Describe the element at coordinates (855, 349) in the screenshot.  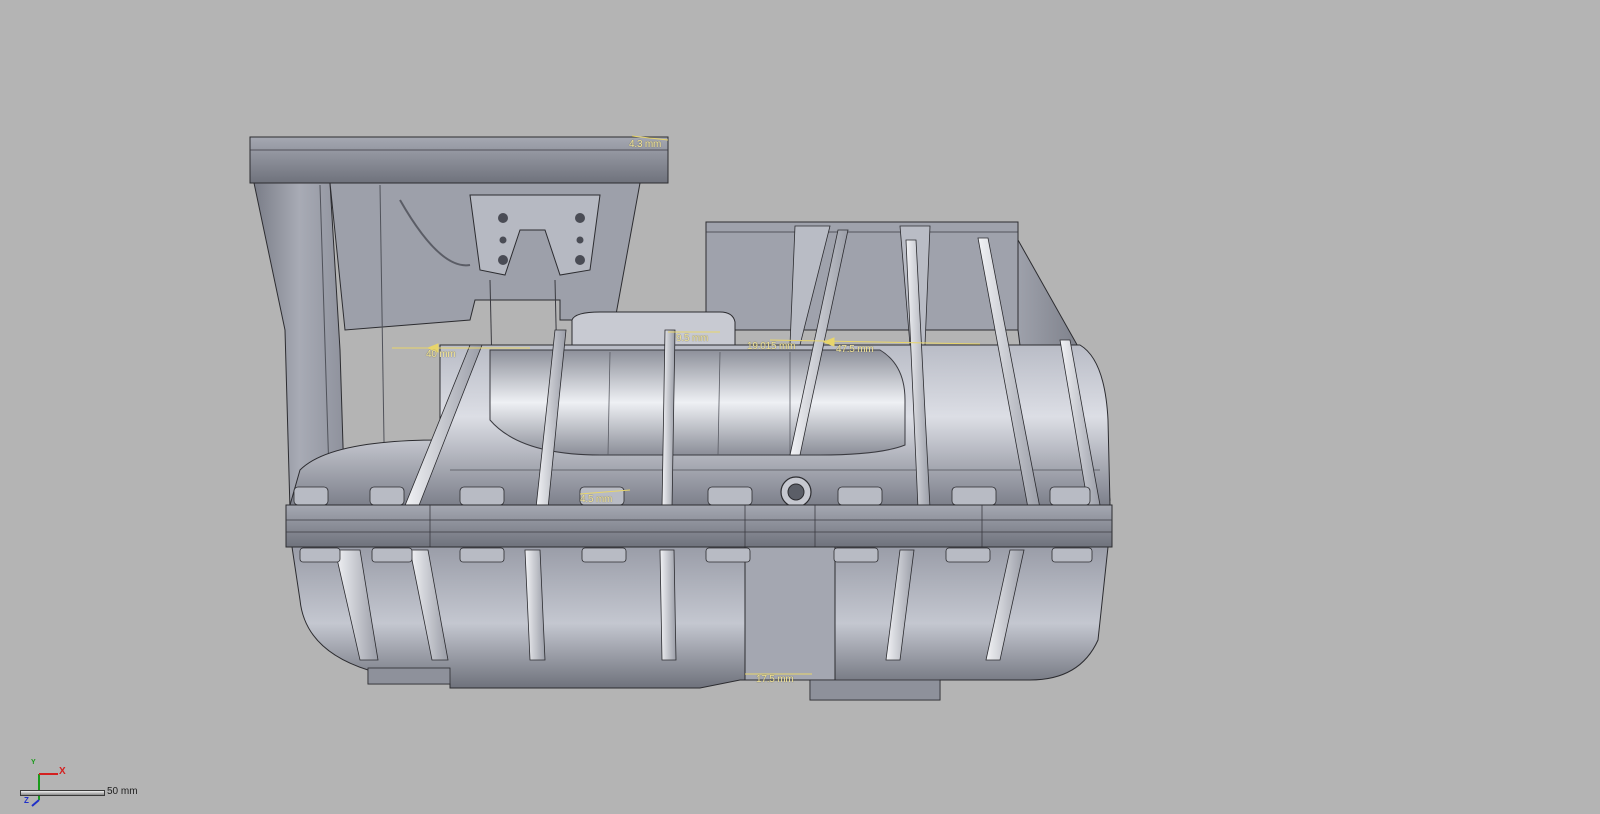
I see `dimension-label-47-5: 47.5 mm` at that location.